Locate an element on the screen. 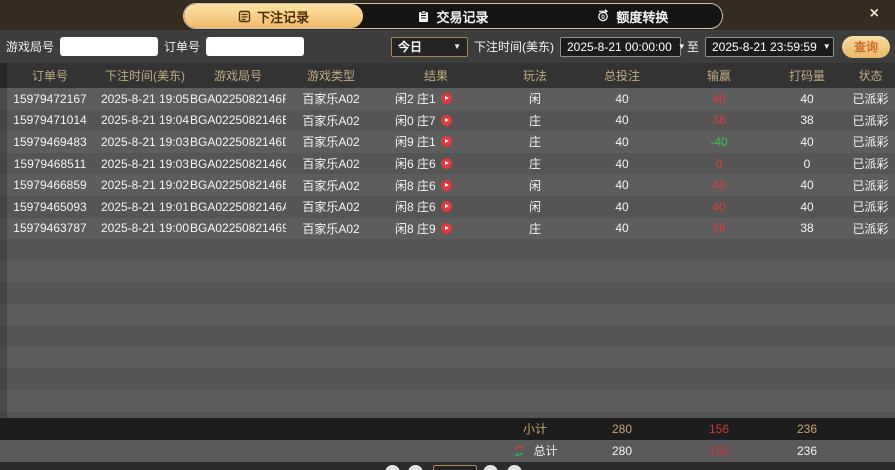  to-label: 至 is located at coordinates (692, 47).